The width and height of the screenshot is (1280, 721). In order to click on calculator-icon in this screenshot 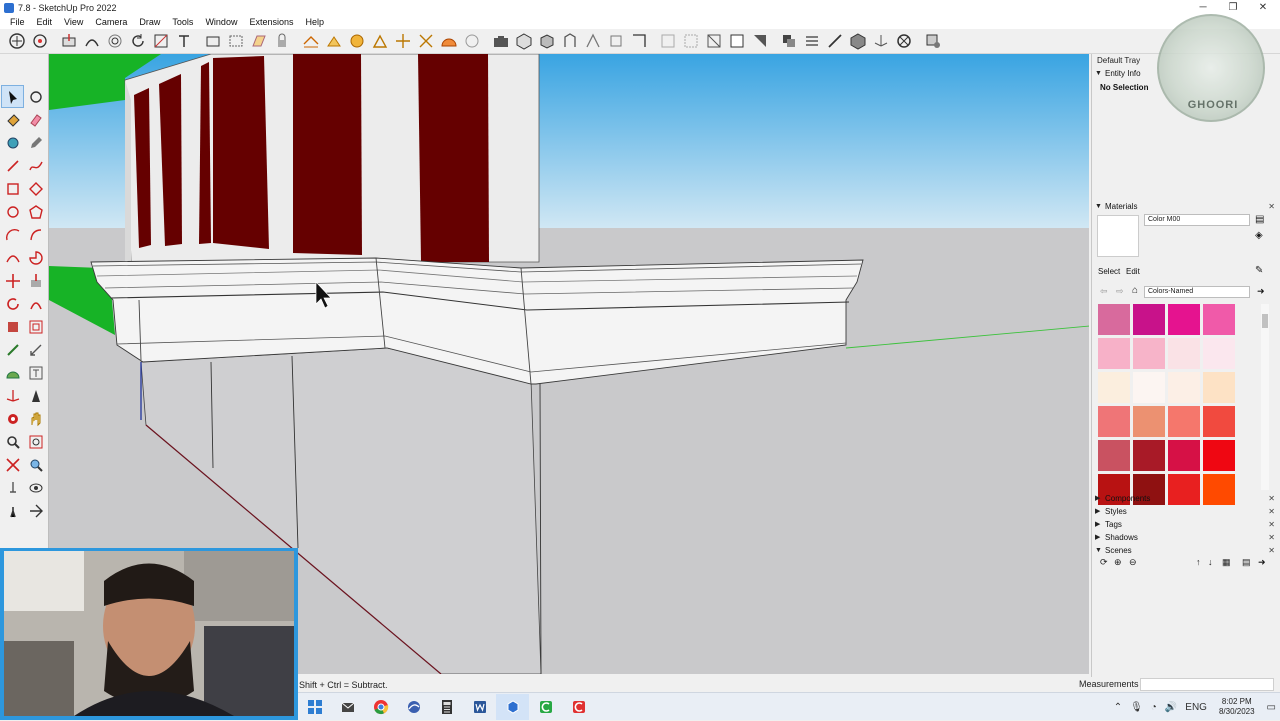, I will do `click(446, 707)`.